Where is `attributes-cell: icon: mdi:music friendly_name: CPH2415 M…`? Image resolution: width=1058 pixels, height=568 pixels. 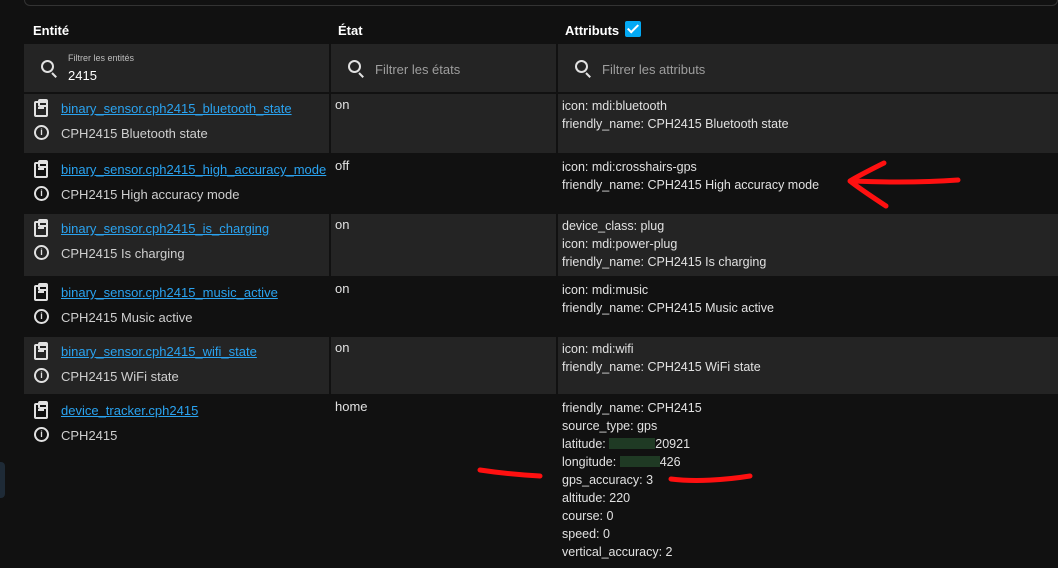 attributes-cell: icon: mdi:music friendly_name: CPH2415 M… is located at coordinates (808, 306).